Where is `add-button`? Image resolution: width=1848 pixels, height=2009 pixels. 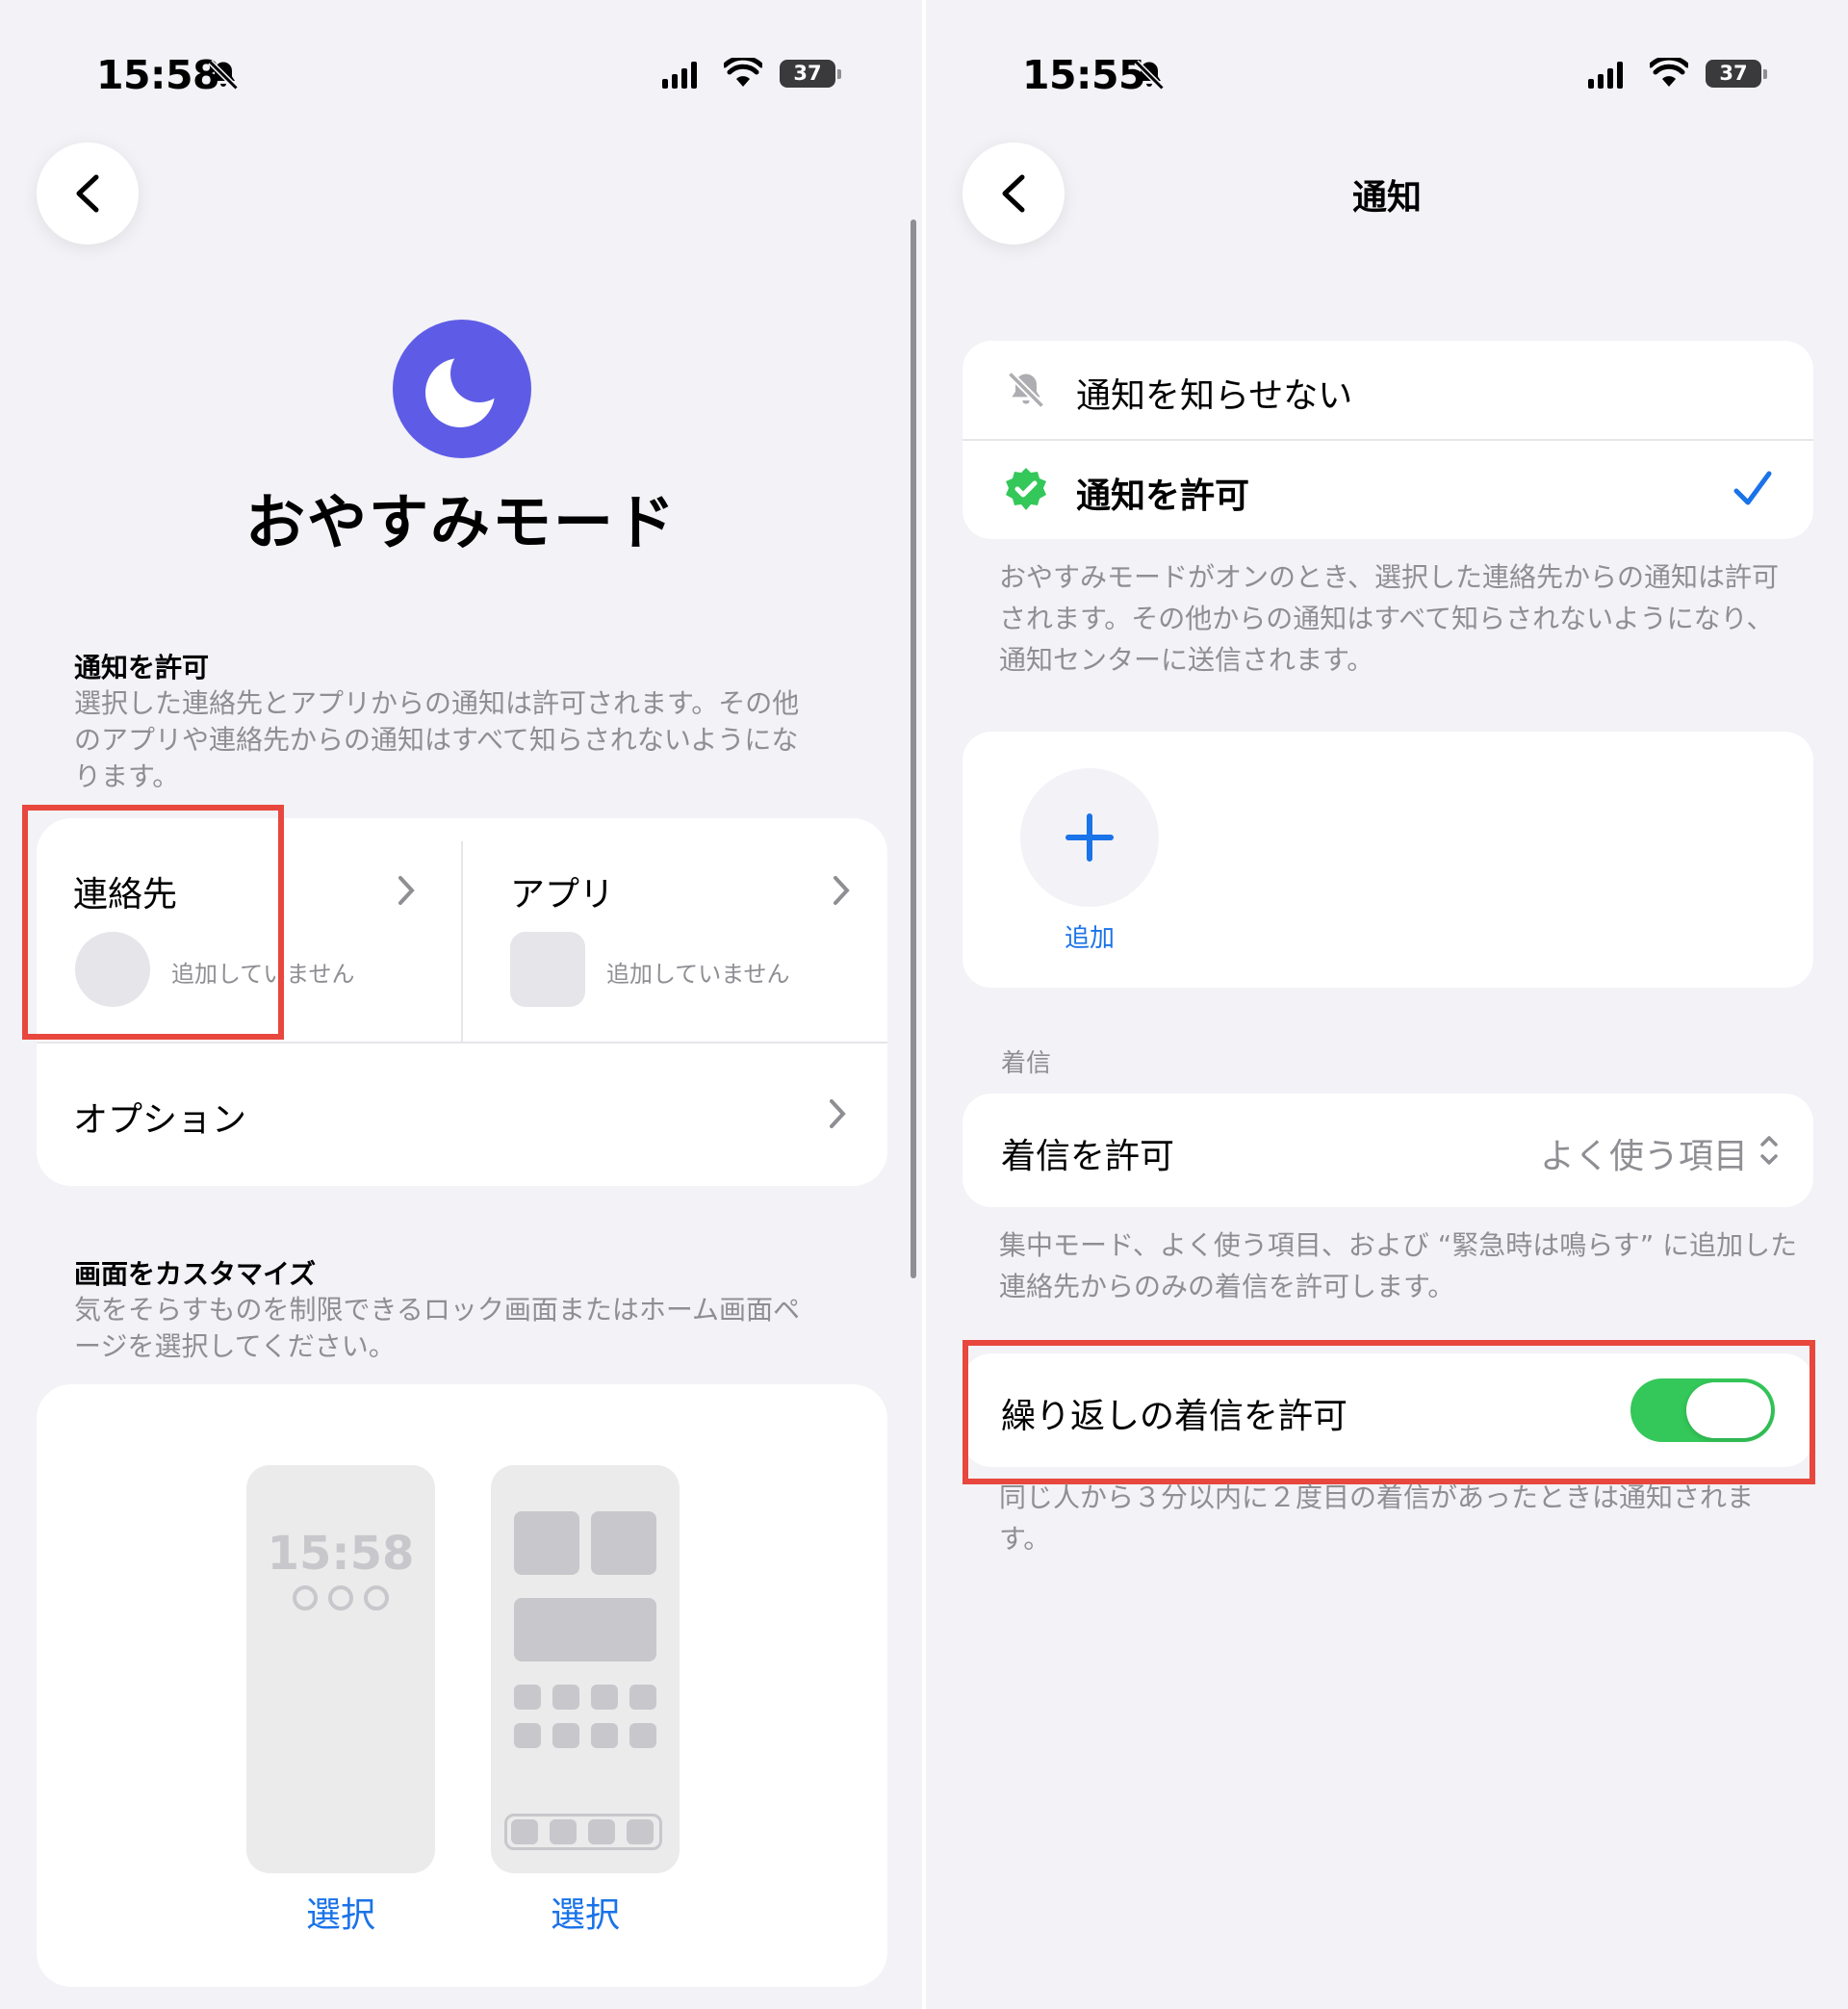 add-button is located at coordinates (1089, 837).